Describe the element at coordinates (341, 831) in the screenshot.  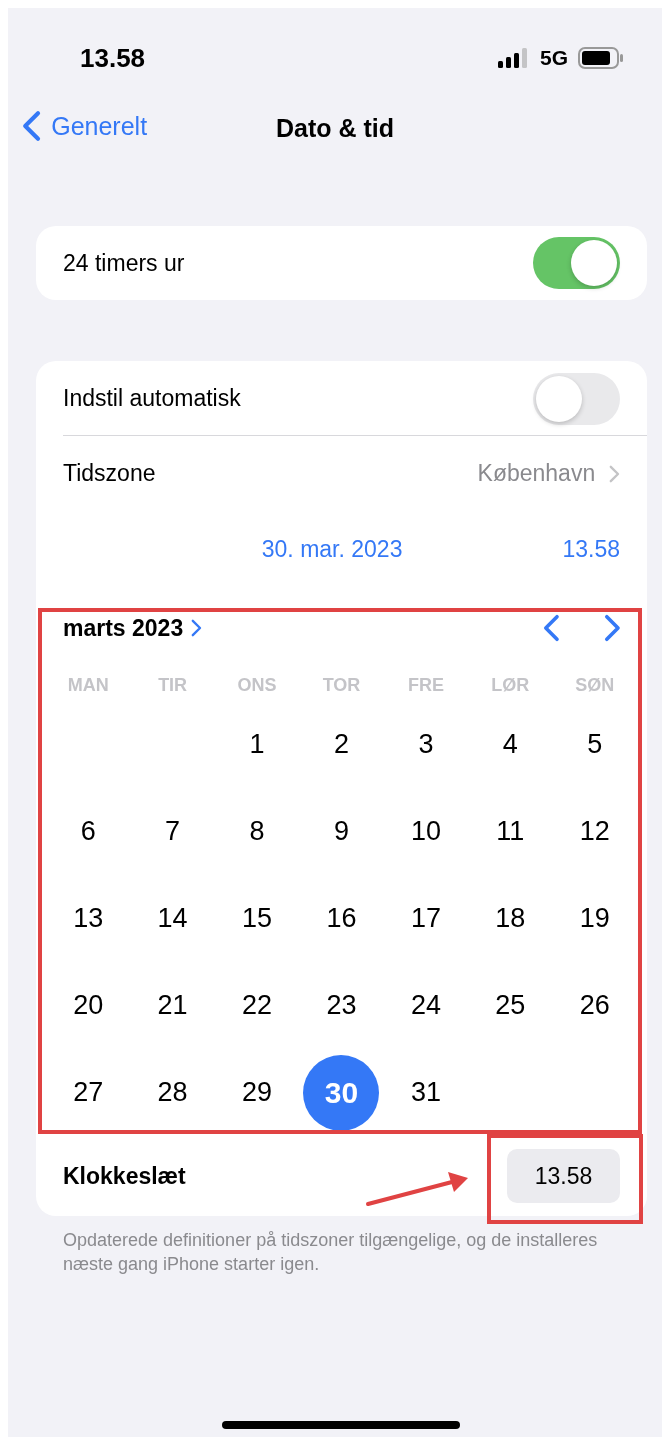
I see `calendar-day: 9` at that location.